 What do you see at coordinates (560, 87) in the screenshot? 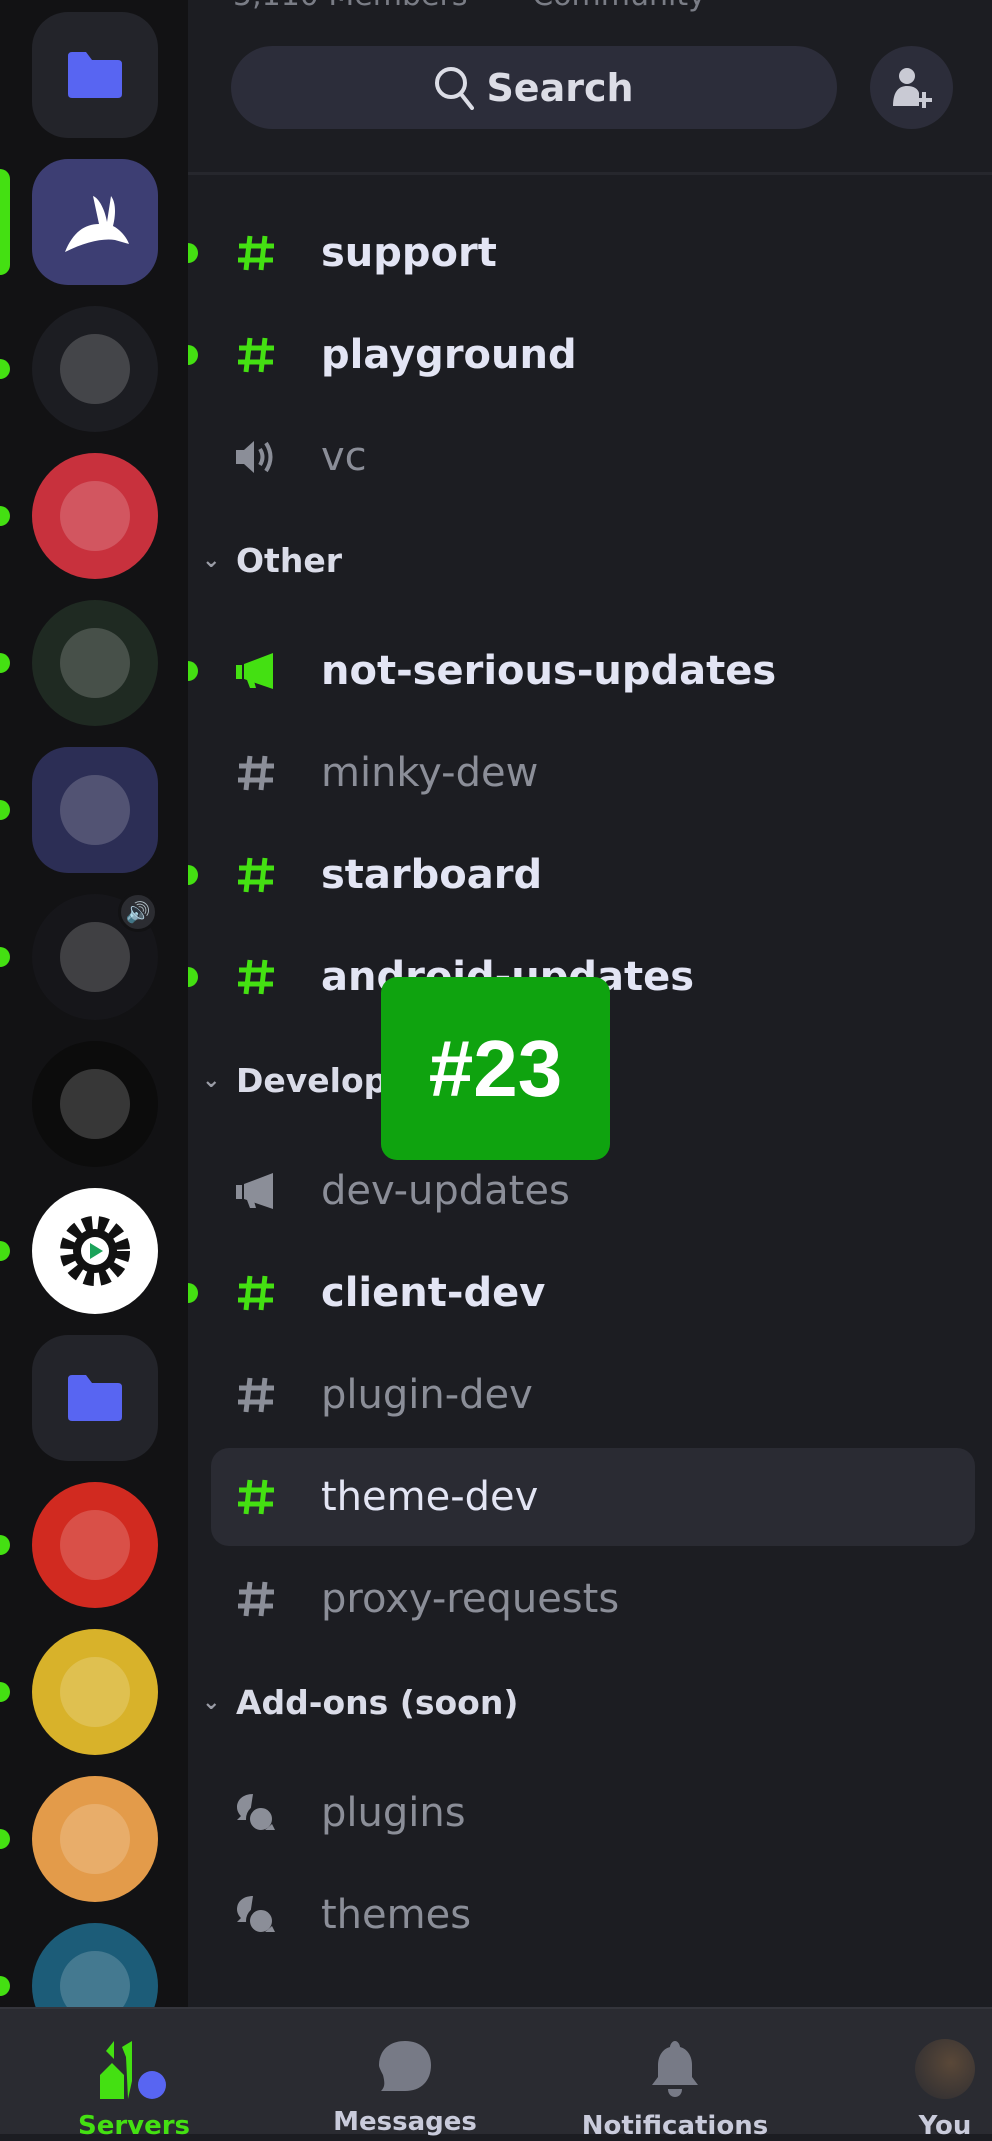
I see `search-label: Search` at bounding box center [560, 87].